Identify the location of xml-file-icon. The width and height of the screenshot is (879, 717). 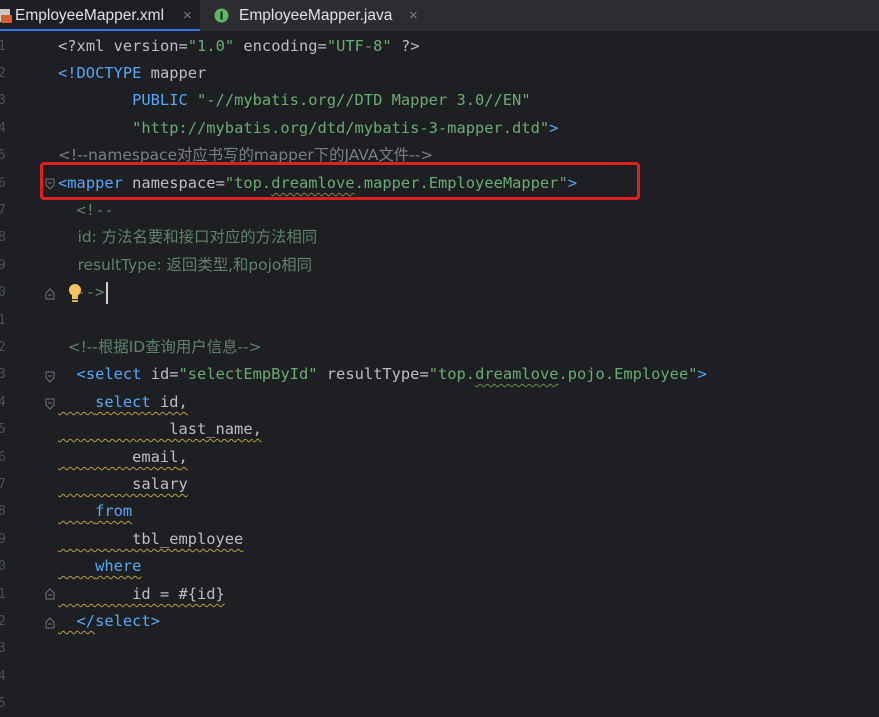
(6, 16).